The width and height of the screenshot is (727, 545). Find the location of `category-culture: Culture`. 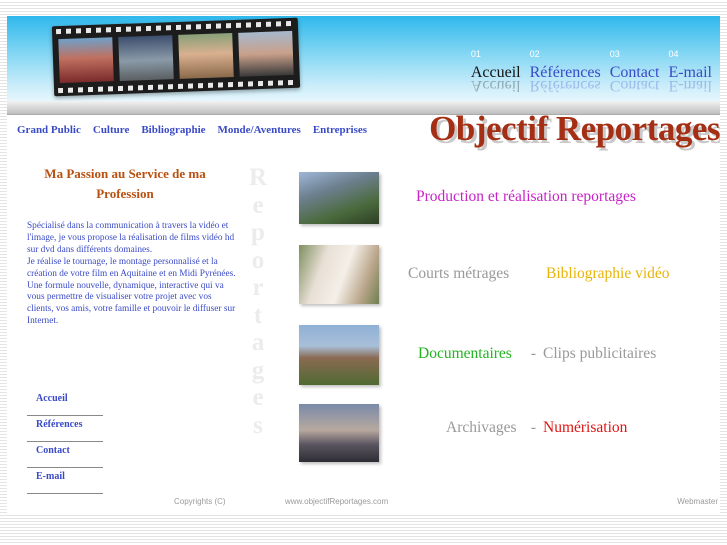

category-culture: Culture is located at coordinates (111, 130).